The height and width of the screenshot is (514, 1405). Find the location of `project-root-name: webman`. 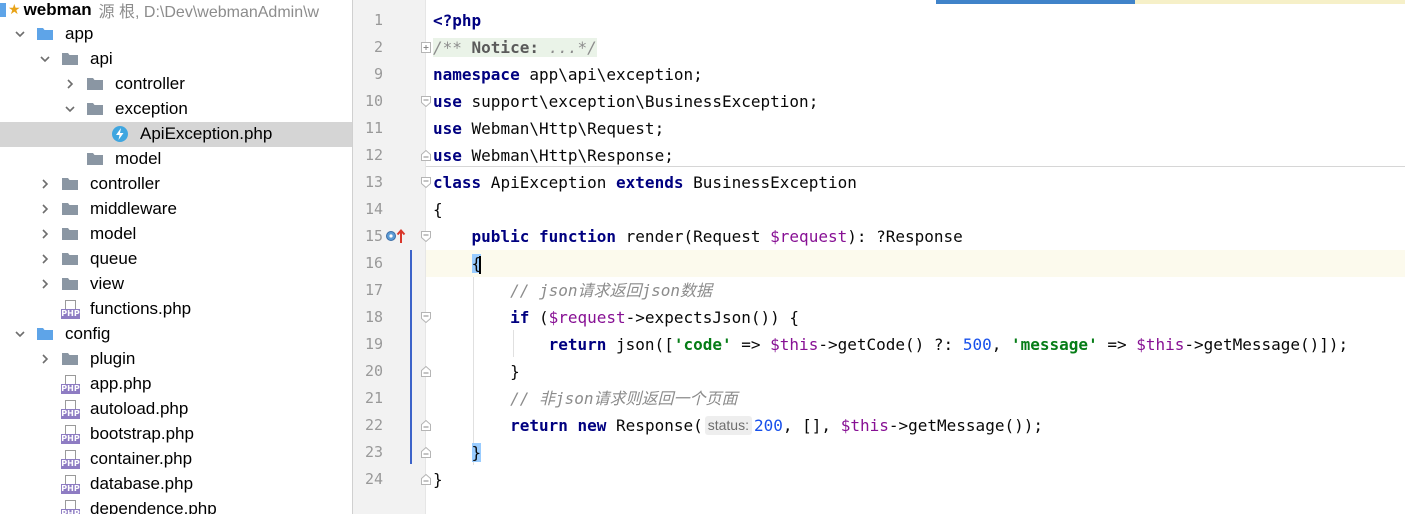

project-root-name: webman is located at coordinates (57, 9).